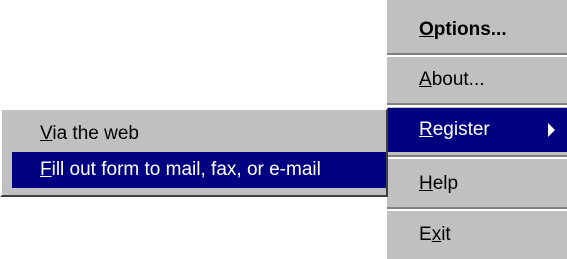 The height and width of the screenshot is (259, 567). Describe the element at coordinates (95, 133) in the screenshot. I see `submenu-item-via-web-label: ia the web` at that location.